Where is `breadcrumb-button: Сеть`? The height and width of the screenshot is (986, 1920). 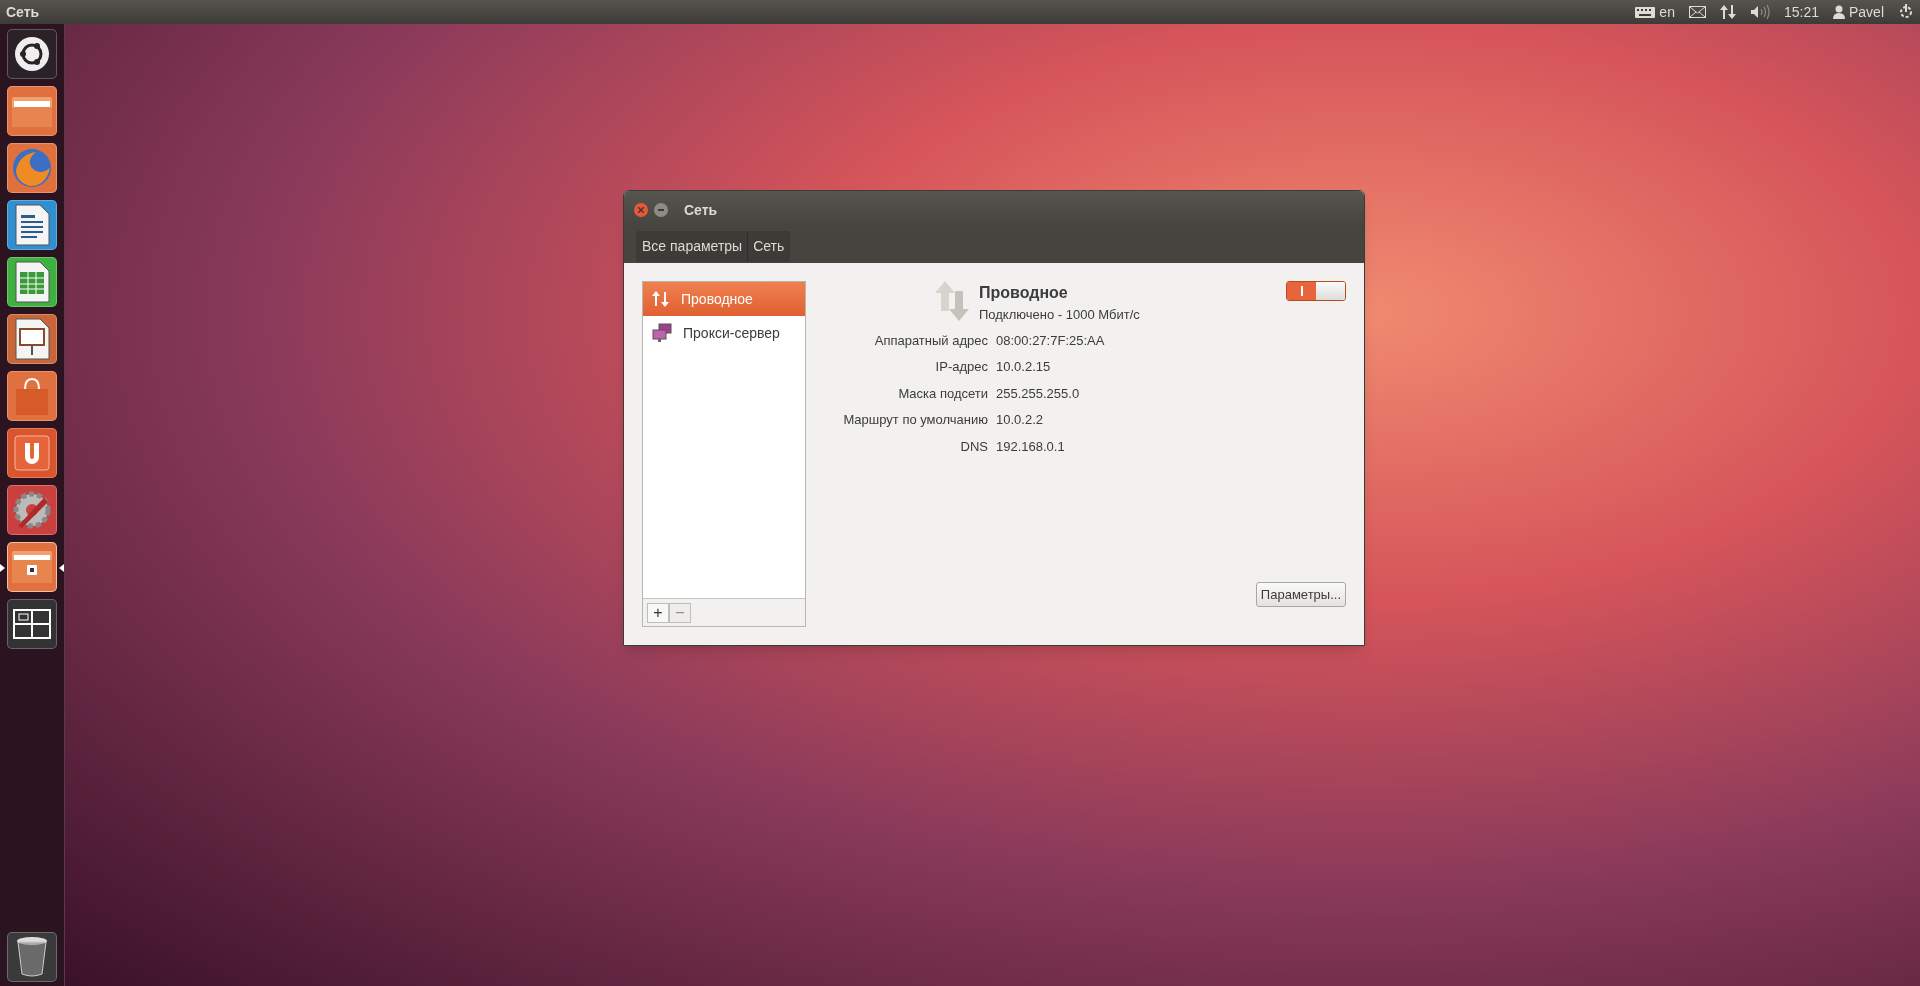 breadcrumb-button: Сеть is located at coordinates (768, 246).